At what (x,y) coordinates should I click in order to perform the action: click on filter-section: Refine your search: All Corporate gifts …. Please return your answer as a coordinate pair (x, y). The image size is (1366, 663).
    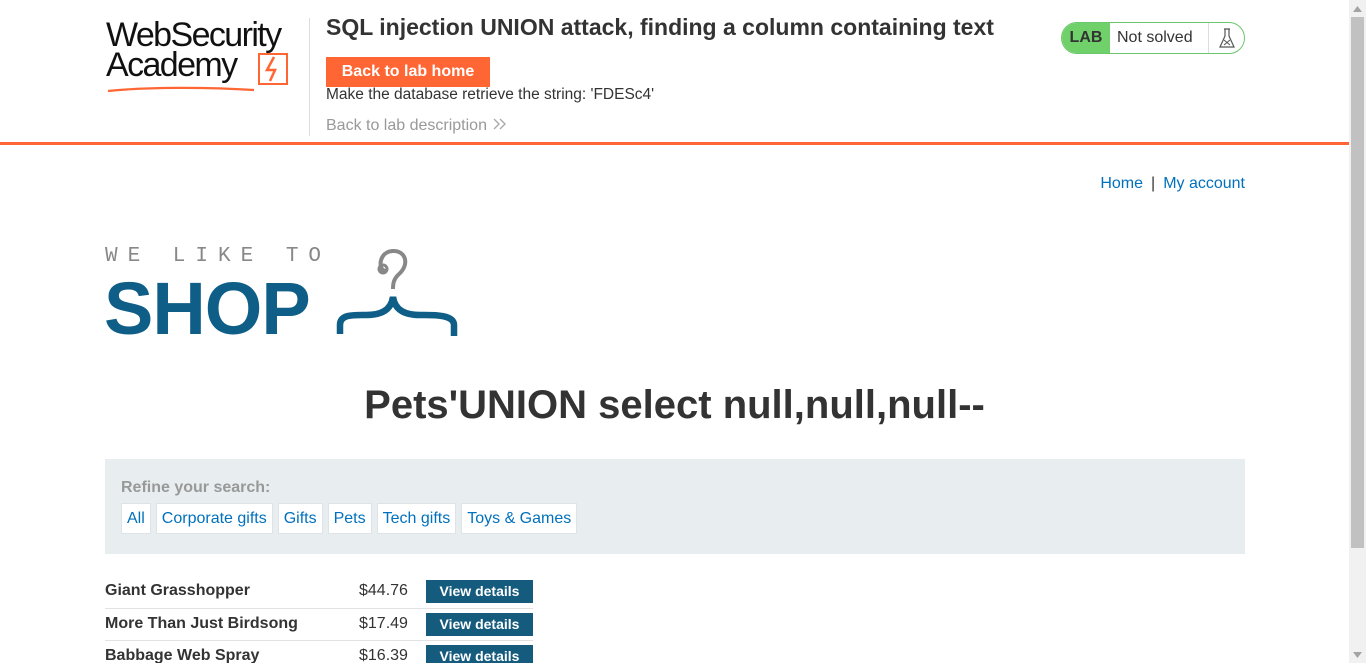
    Looking at the image, I should click on (675, 506).